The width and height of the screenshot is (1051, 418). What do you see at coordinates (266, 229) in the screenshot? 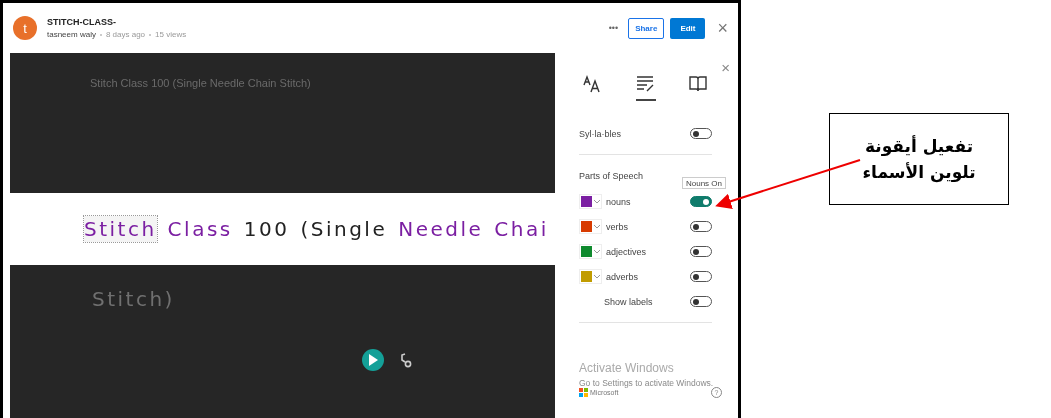
I see `word: 100` at bounding box center [266, 229].